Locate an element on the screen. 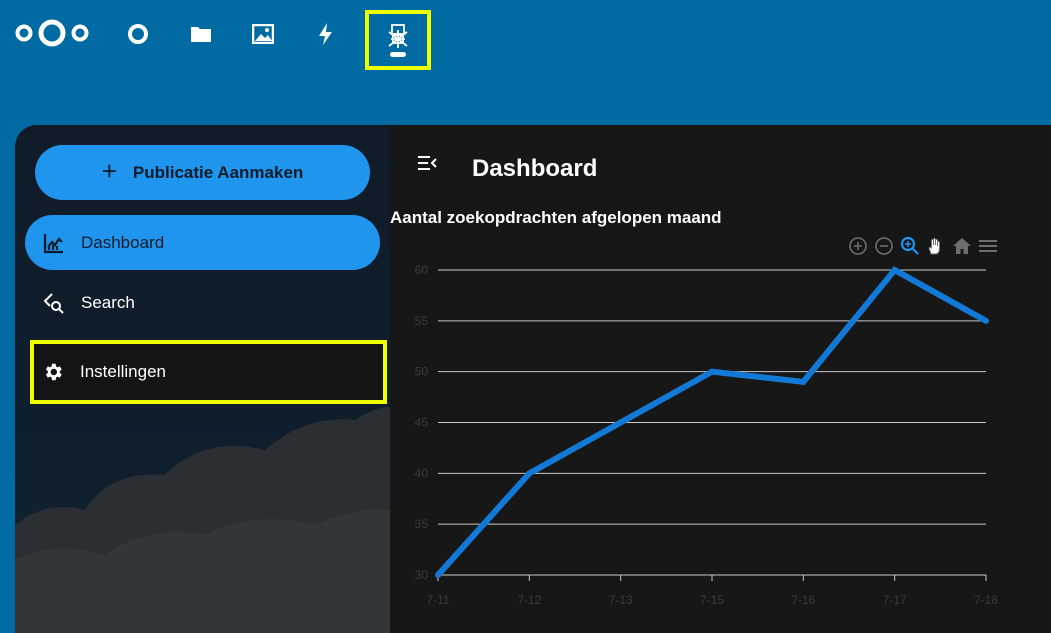 The height and width of the screenshot is (633, 1051). app-activity-button is located at coordinates (326, 34).